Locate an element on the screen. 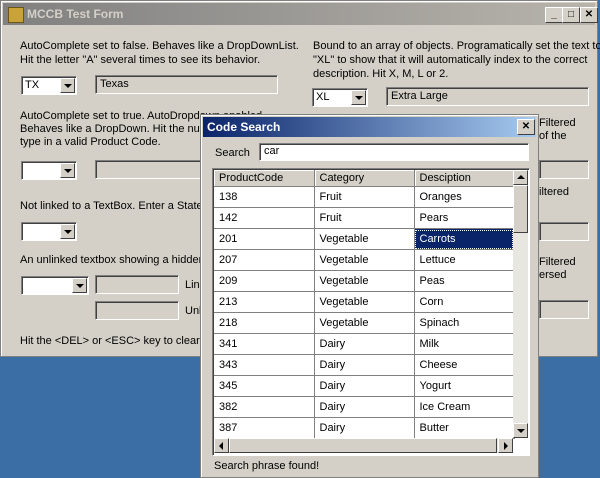  horizontal-scrollbar is located at coordinates (363, 445).